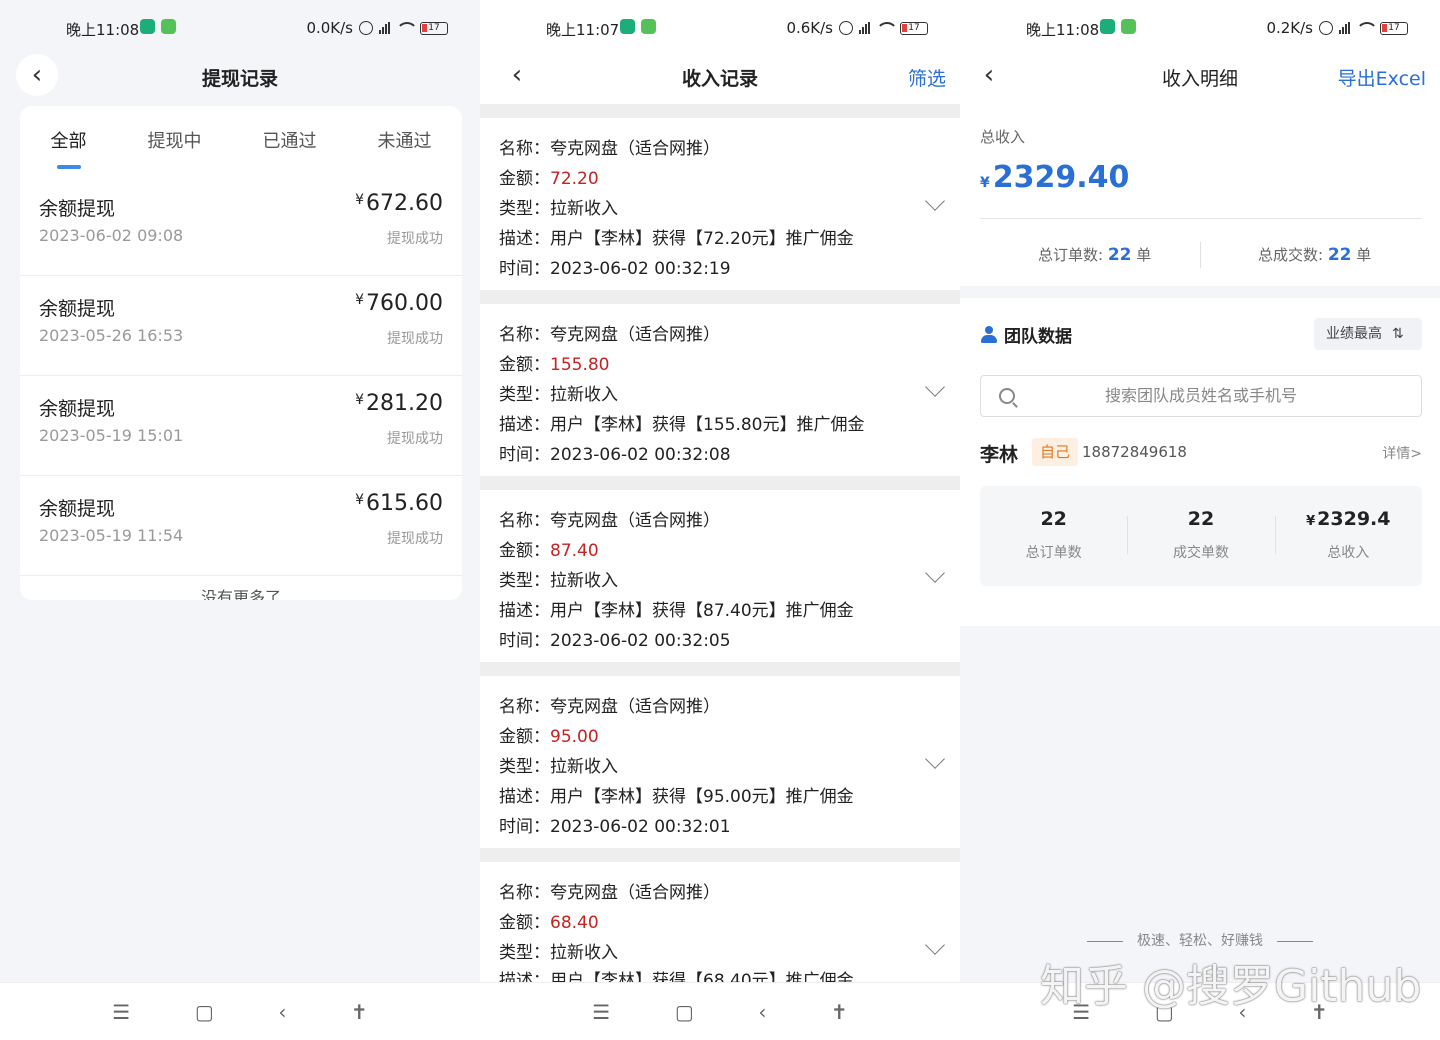 This screenshot has height=1040, width=1440. I want to click on alarm-icon, so click(366, 28).